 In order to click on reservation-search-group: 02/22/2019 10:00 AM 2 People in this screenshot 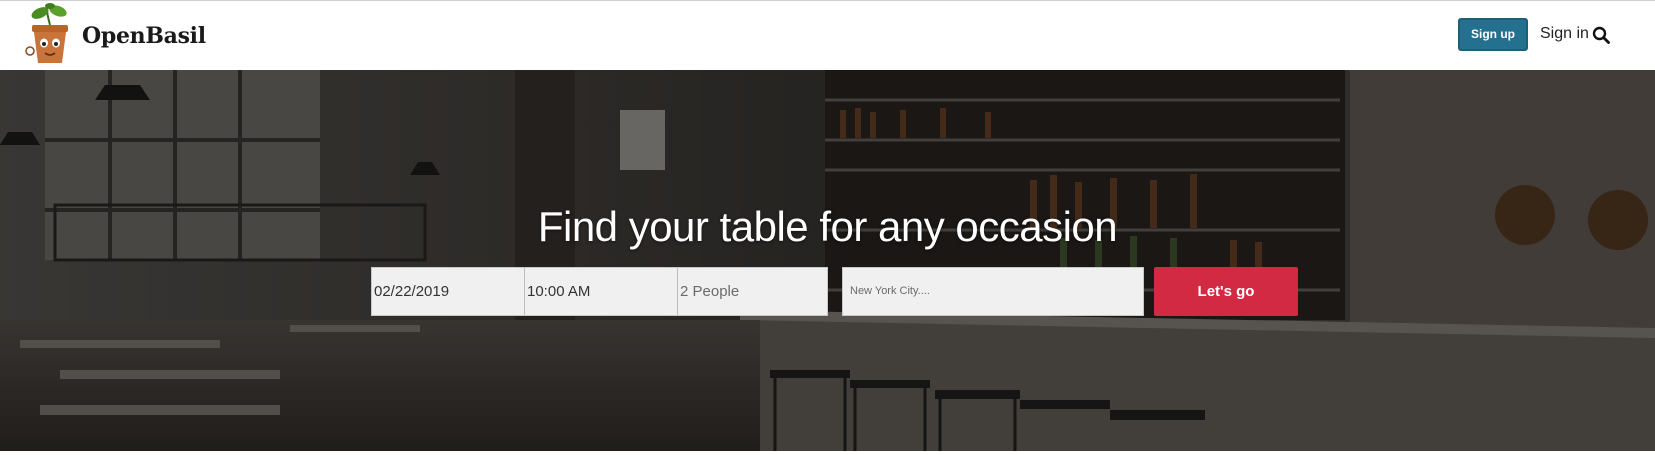, I will do `click(599, 291)`.